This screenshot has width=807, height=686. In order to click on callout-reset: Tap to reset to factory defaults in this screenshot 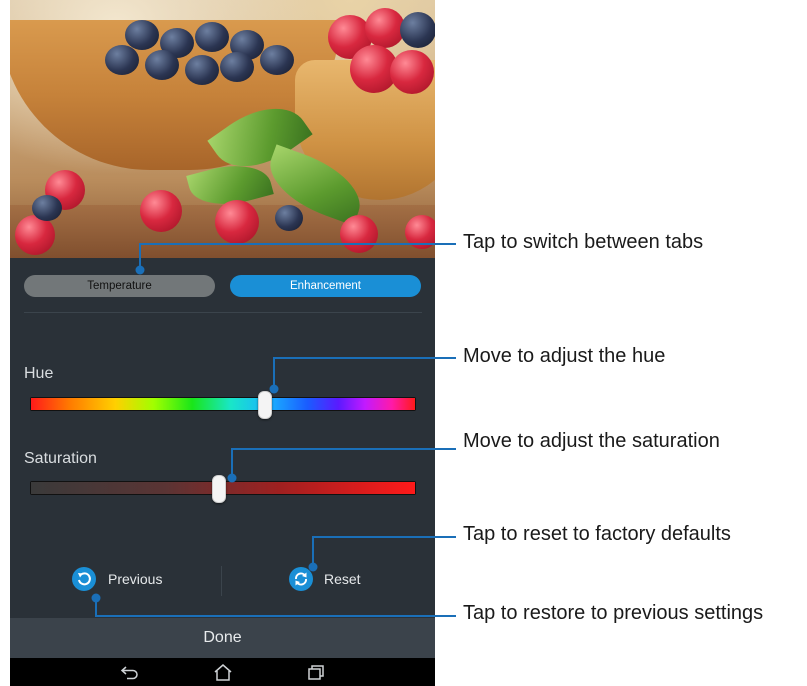, I will do `click(597, 534)`.